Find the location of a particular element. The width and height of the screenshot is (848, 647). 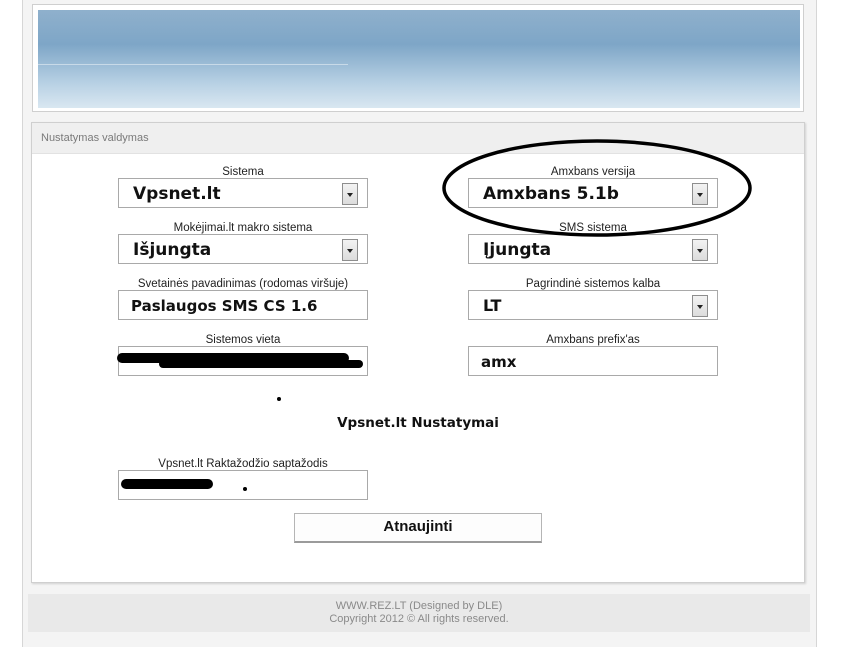

header-banner is located at coordinates (419, 59).